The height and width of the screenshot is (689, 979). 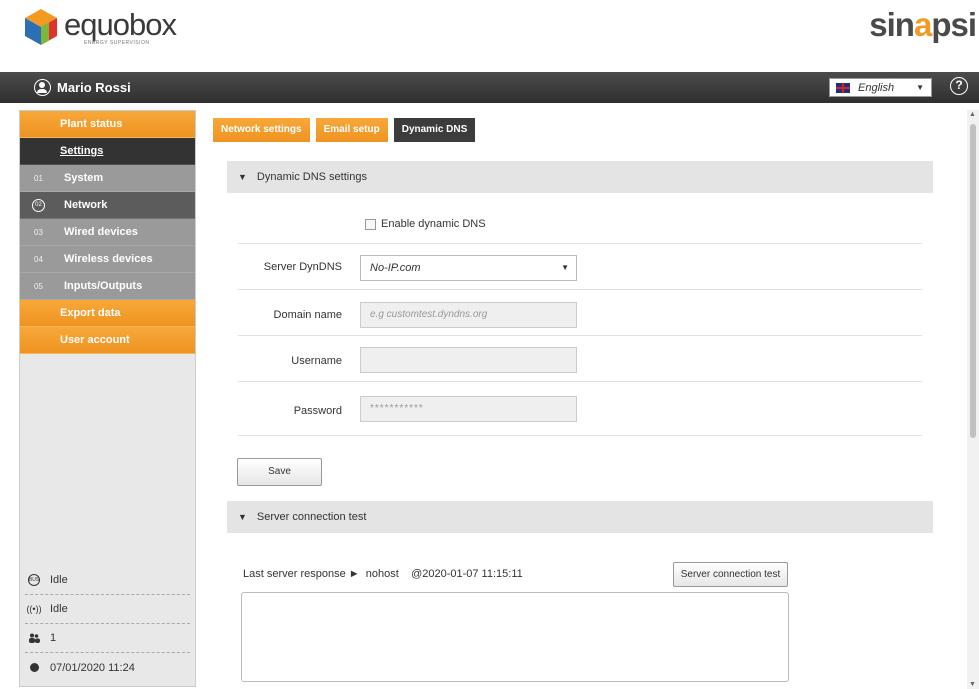 I want to click on ddns-section-header: ▼ Dynamic DNS settings, so click(x=580, y=177).